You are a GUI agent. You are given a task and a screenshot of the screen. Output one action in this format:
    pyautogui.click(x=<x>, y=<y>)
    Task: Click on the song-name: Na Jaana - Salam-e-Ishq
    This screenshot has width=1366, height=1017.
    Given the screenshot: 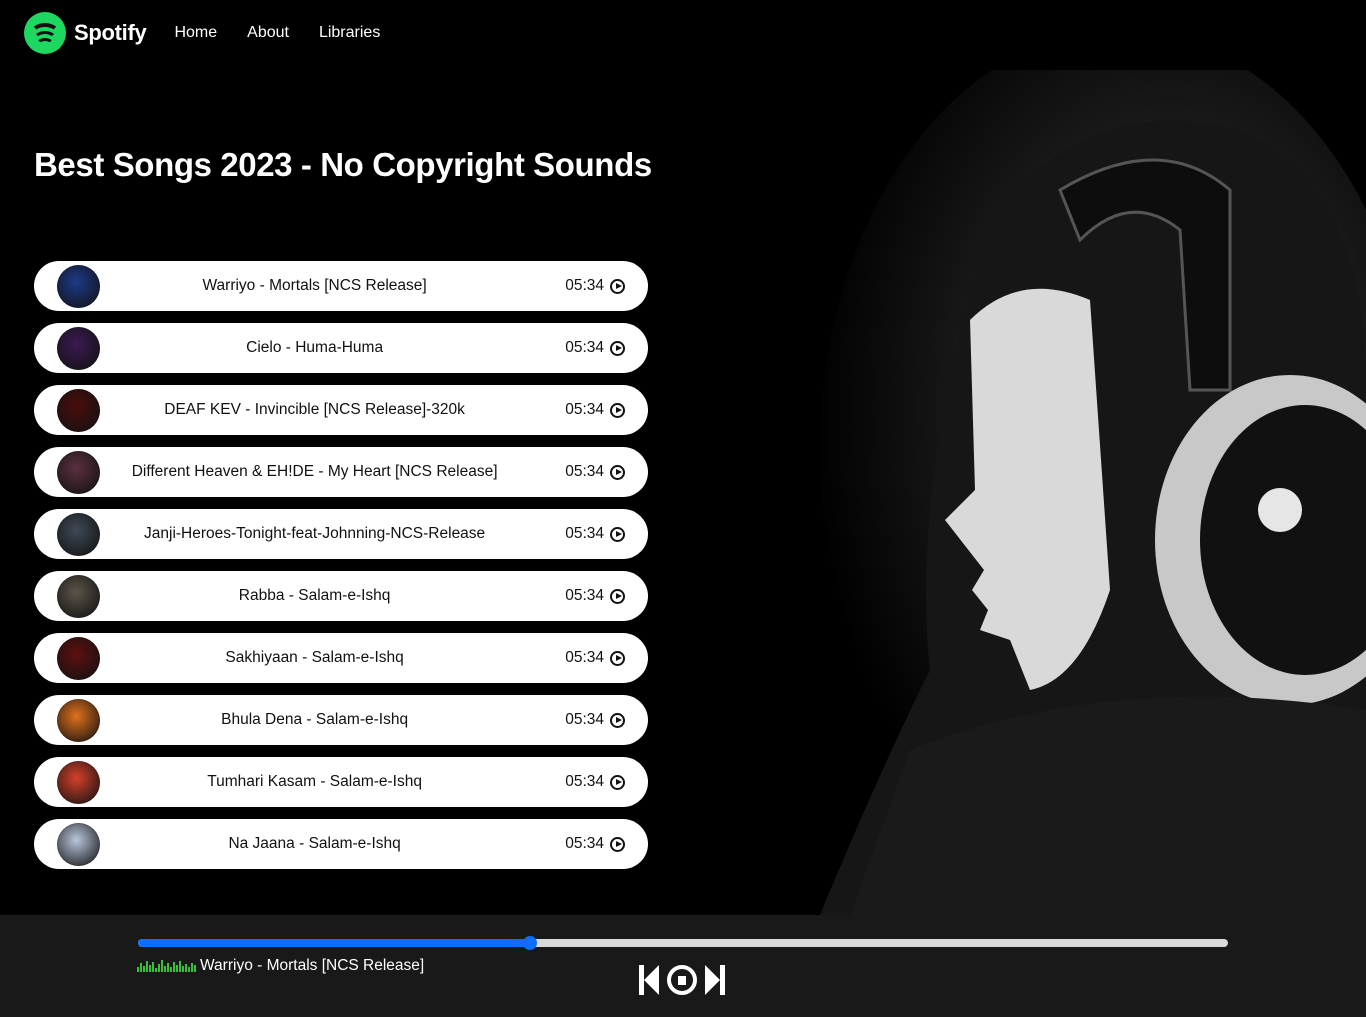 What is the action you would take?
    pyautogui.click(x=314, y=843)
    